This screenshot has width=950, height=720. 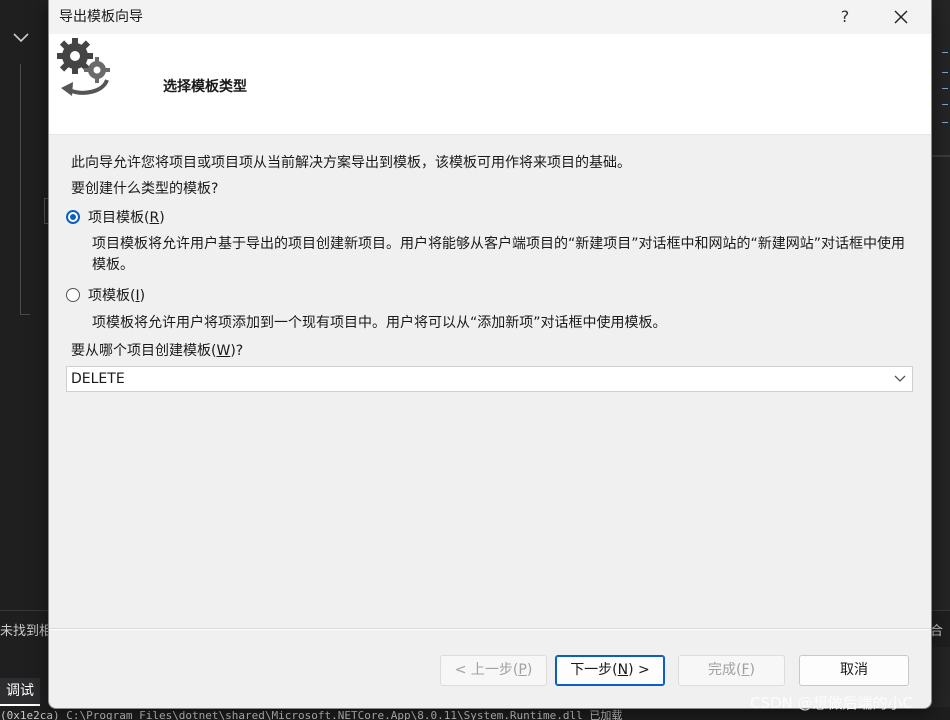 What do you see at coordinates (26, 631) in the screenshot?
I see `ide-left-text: 未找到相` at bounding box center [26, 631].